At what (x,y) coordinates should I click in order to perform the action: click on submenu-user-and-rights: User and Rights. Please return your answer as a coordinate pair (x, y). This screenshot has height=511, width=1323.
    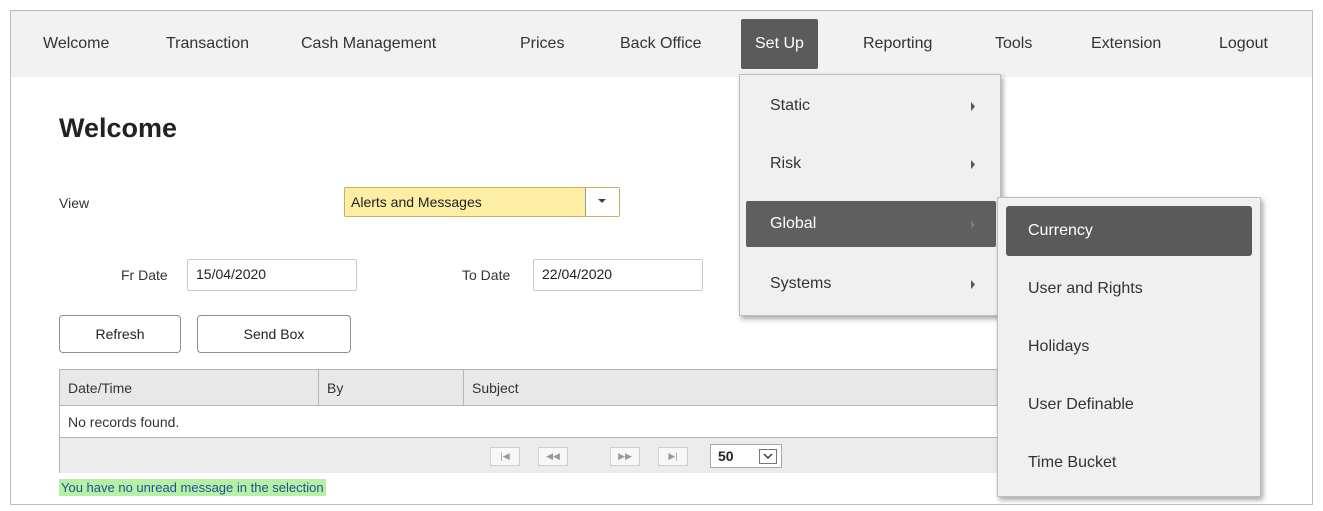
    Looking at the image, I should click on (1129, 289).